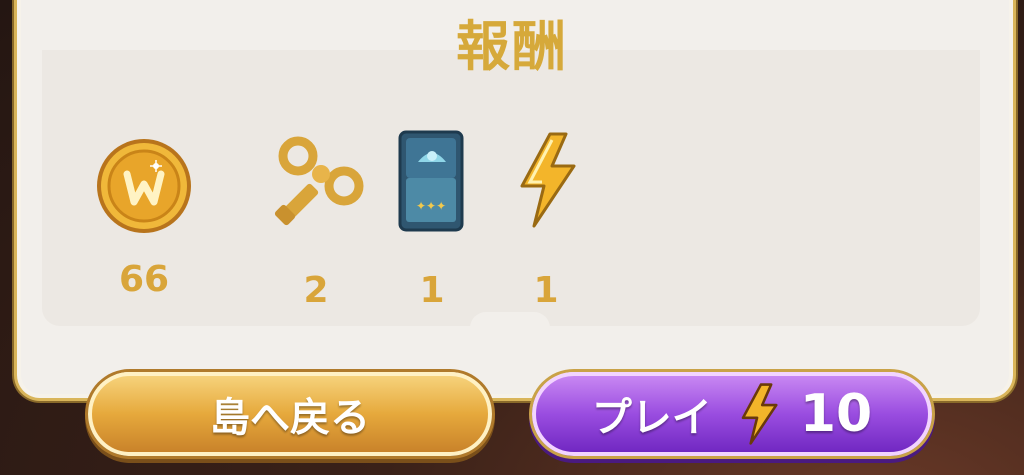  Describe the element at coordinates (510, 320) in the screenshot. I see `panel-notch` at that location.